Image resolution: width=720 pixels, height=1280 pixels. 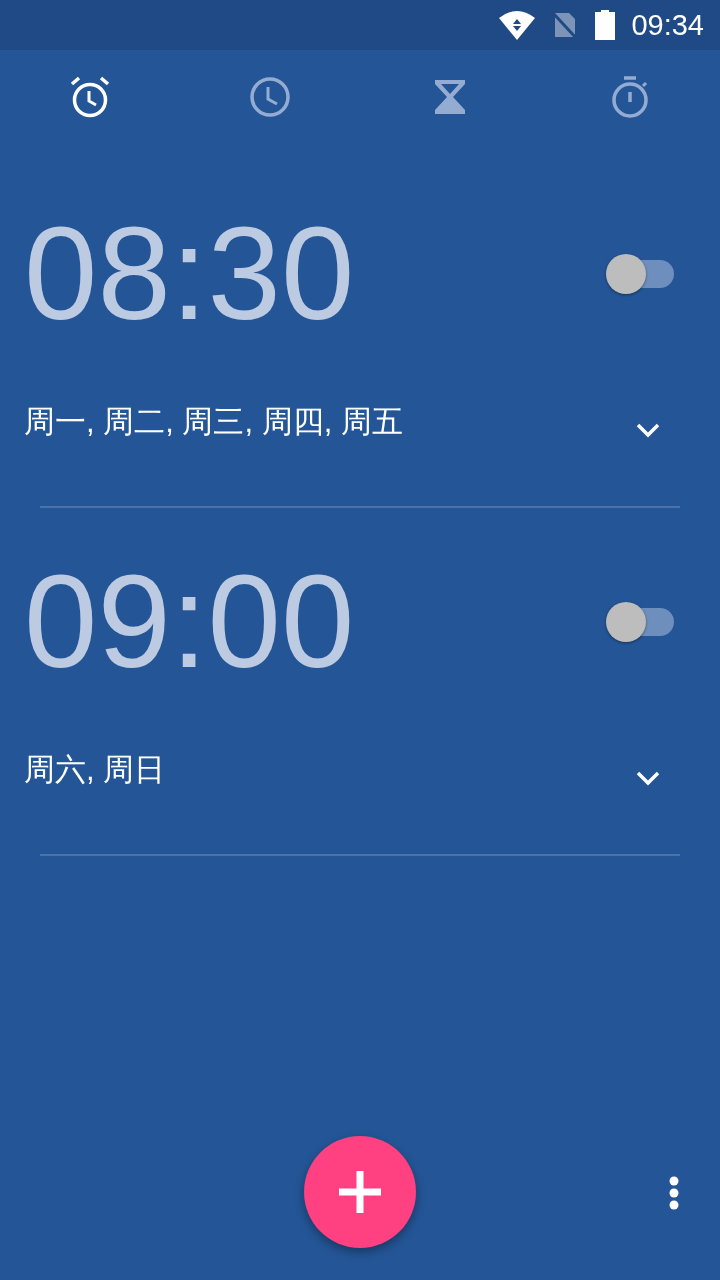 What do you see at coordinates (605, 25) in the screenshot?
I see `battery-icon` at bounding box center [605, 25].